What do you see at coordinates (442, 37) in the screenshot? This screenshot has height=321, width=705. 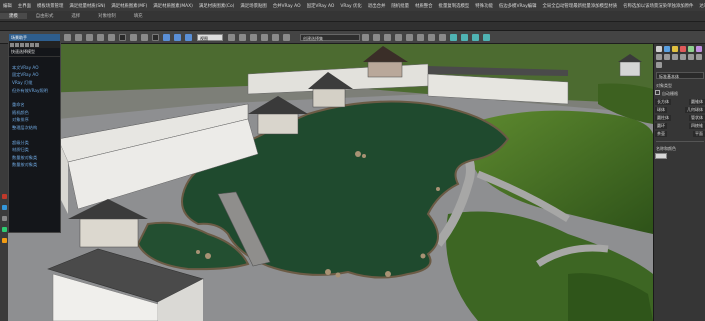 I see `material-icon` at bounding box center [442, 37].